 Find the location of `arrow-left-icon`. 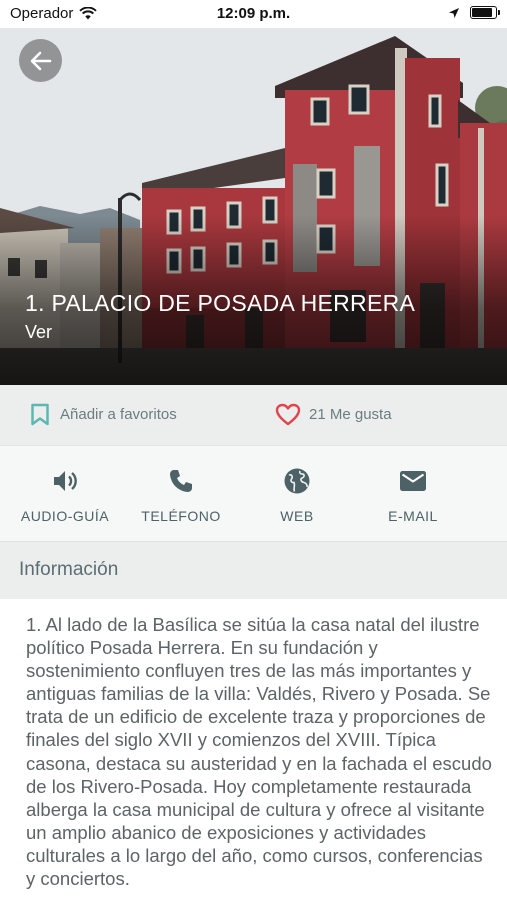

arrow-left-icon is located at coordinates (40, 60).